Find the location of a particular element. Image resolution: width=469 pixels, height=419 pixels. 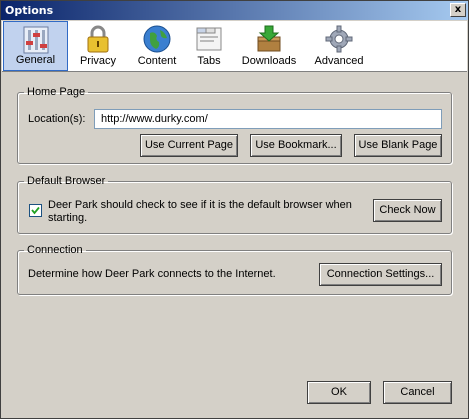

globe-icon is located at coordinates (157, 39).